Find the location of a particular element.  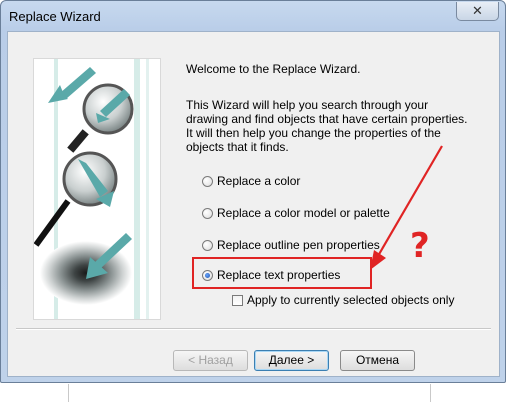

option-replace-color: Replace a color is located at coordinates (251, 181).